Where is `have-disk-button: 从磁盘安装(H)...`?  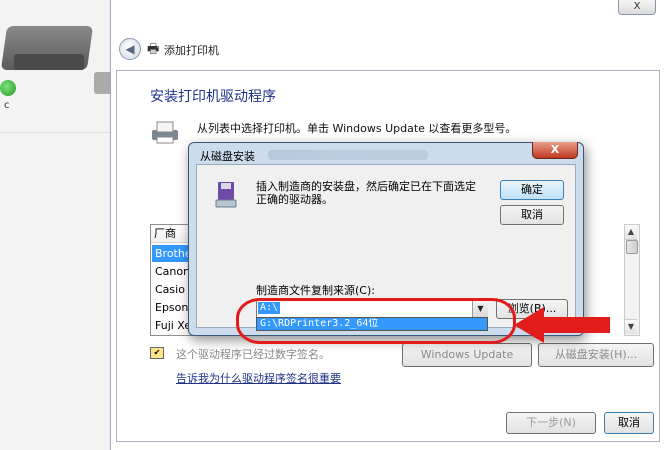 have-disk-button: 从磁盘安装(H)... is located at coordinates (596, 355).